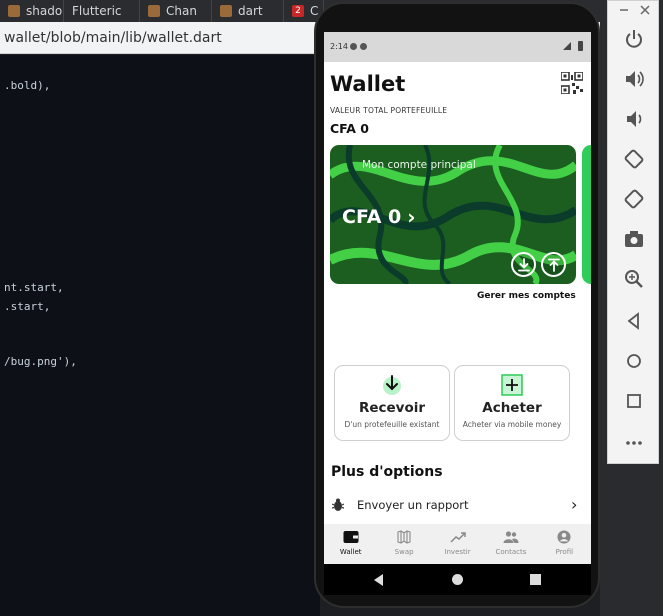 The width and height of the screenshot is (663, 616). Describe the element at coordinates (27, 85) in the screenshot. I see `code-line: .bold),` at that location.